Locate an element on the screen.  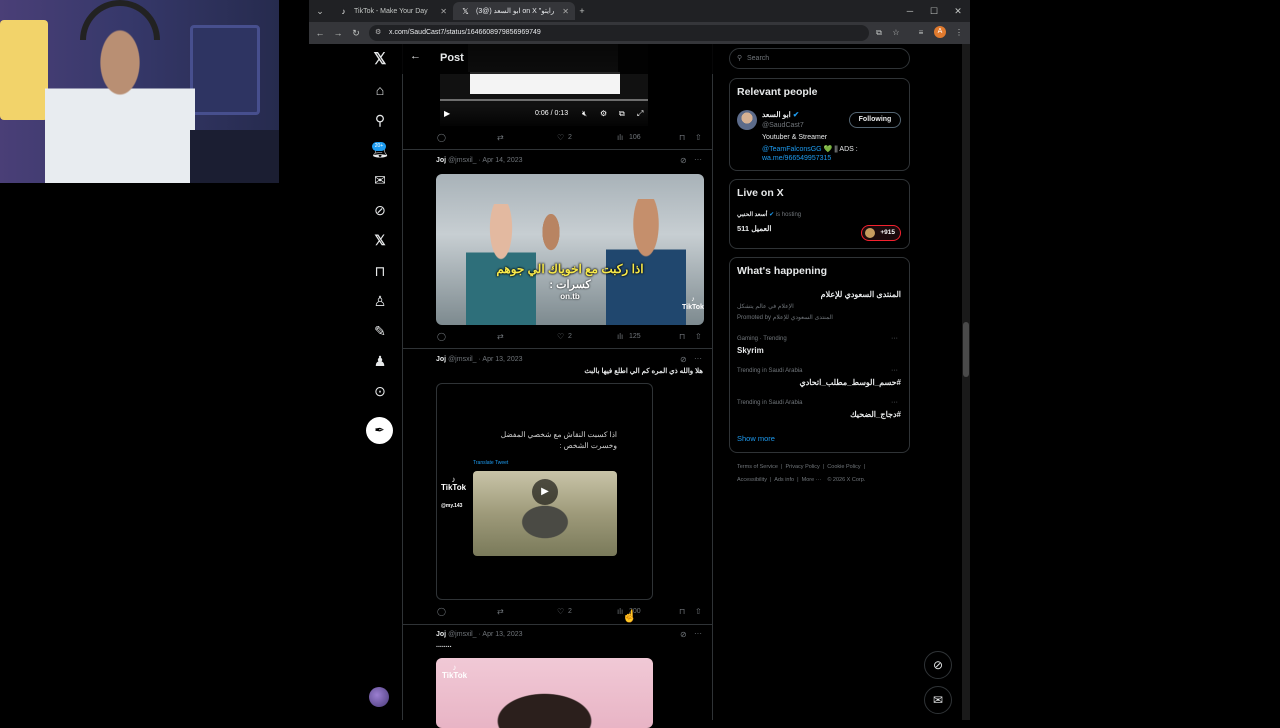
site-info-icon: ⚙ is located at coordinates (378, 33).